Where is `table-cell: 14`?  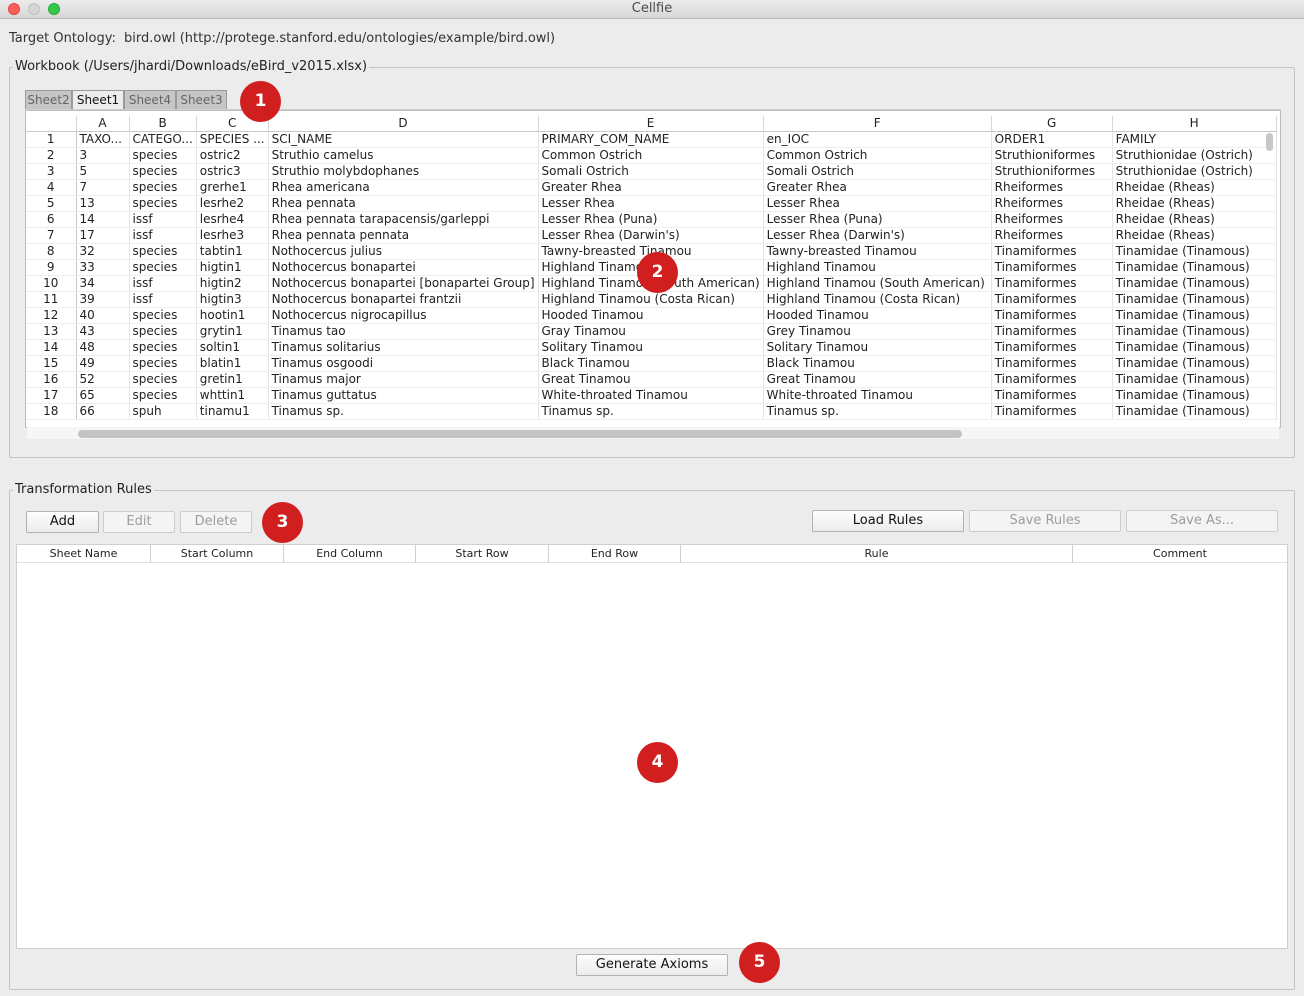 table-cell: 14 is located at coordinates (103, 219).